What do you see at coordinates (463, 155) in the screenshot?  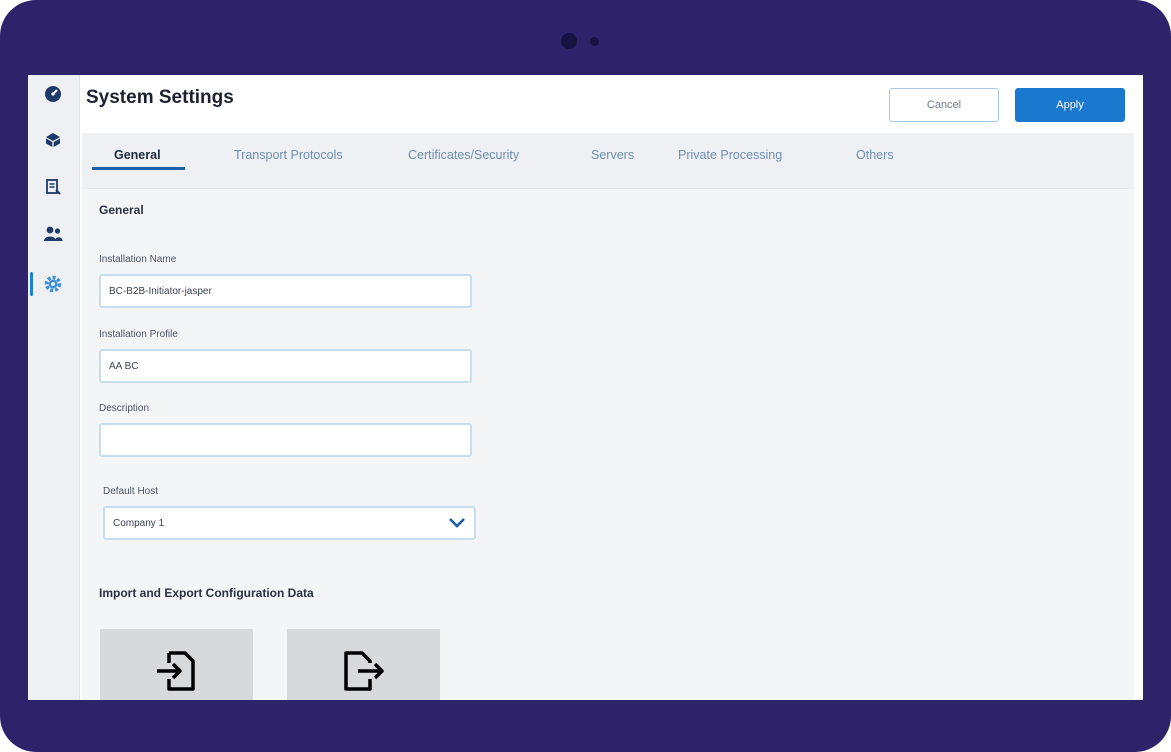 I see `tab-certificates-security: Certificates/Security` at bounding box center [463, 155].